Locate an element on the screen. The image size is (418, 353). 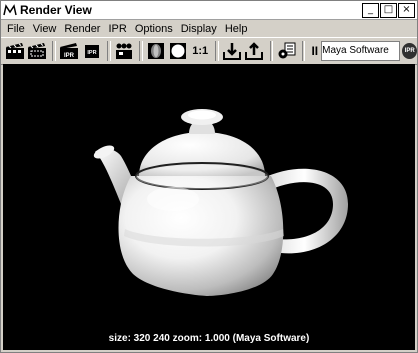
close-button: × is located at coordinates (406, 10).